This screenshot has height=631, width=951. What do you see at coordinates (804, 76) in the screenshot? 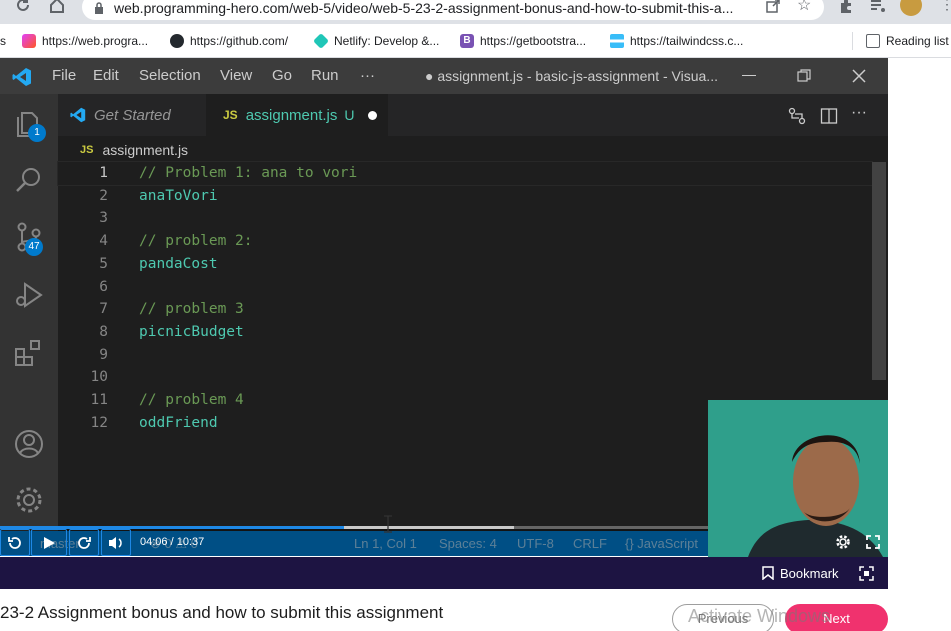
I see `restore-icon` at bounding box center [804, 76].